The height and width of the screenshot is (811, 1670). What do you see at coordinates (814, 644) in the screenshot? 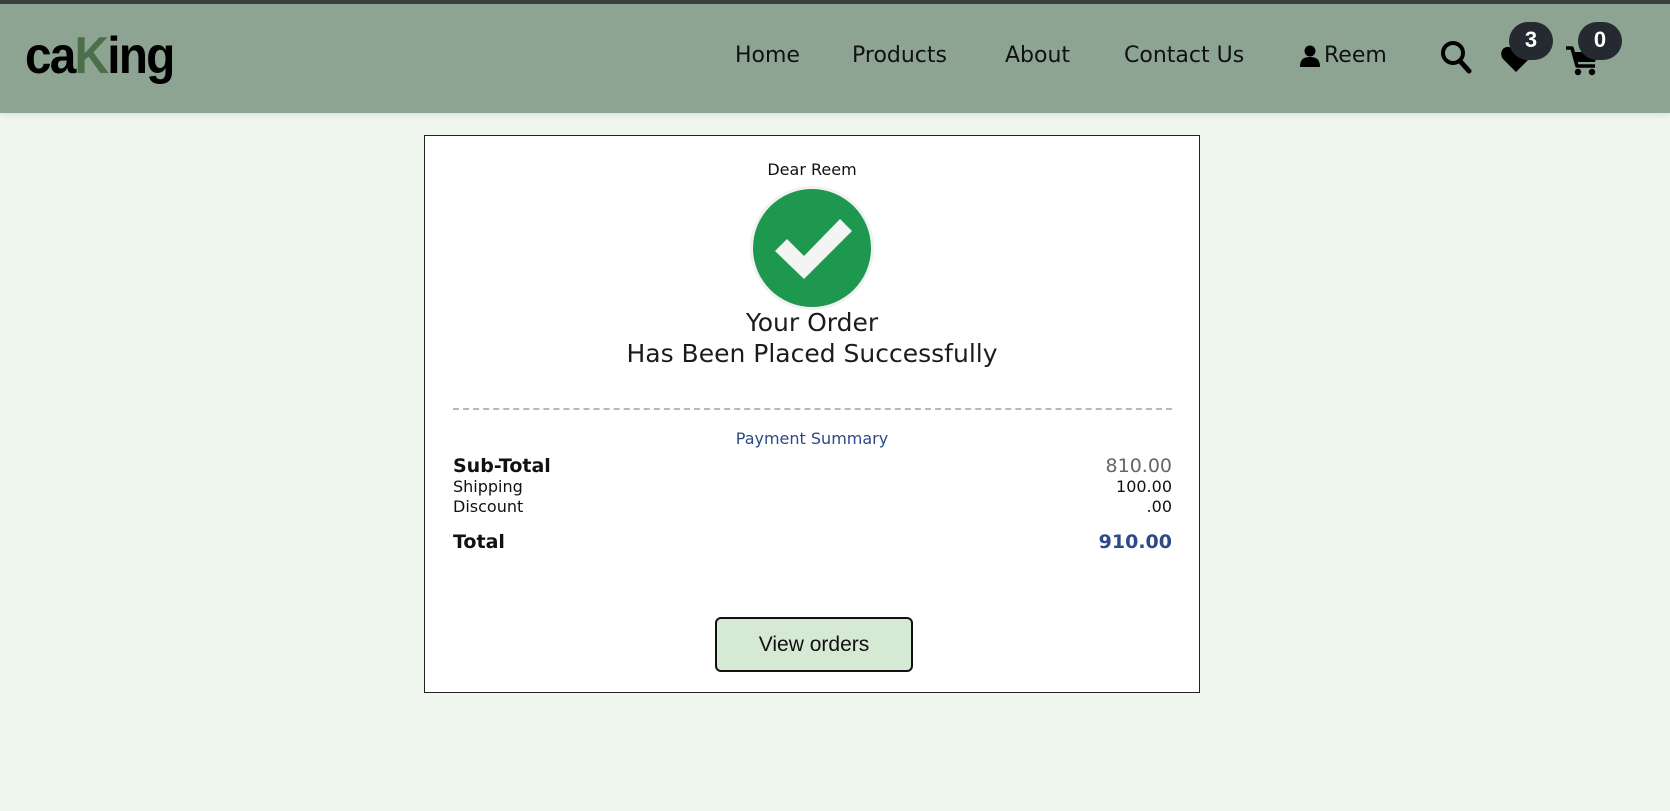
I see `view-orders-button: View orders` at bounding box center [814, 644].